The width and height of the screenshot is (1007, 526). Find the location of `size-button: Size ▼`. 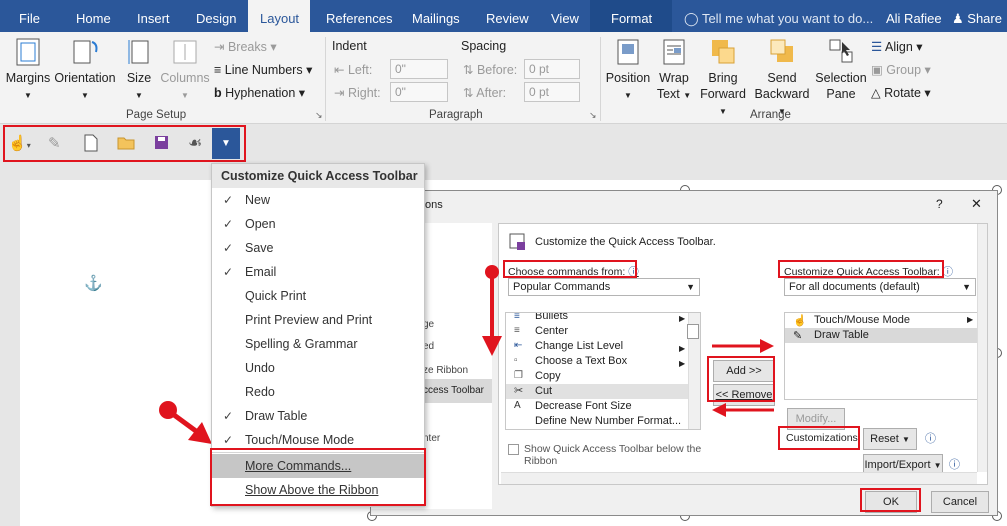

size-button: Size ▼ is located at coordinates (139, 71).